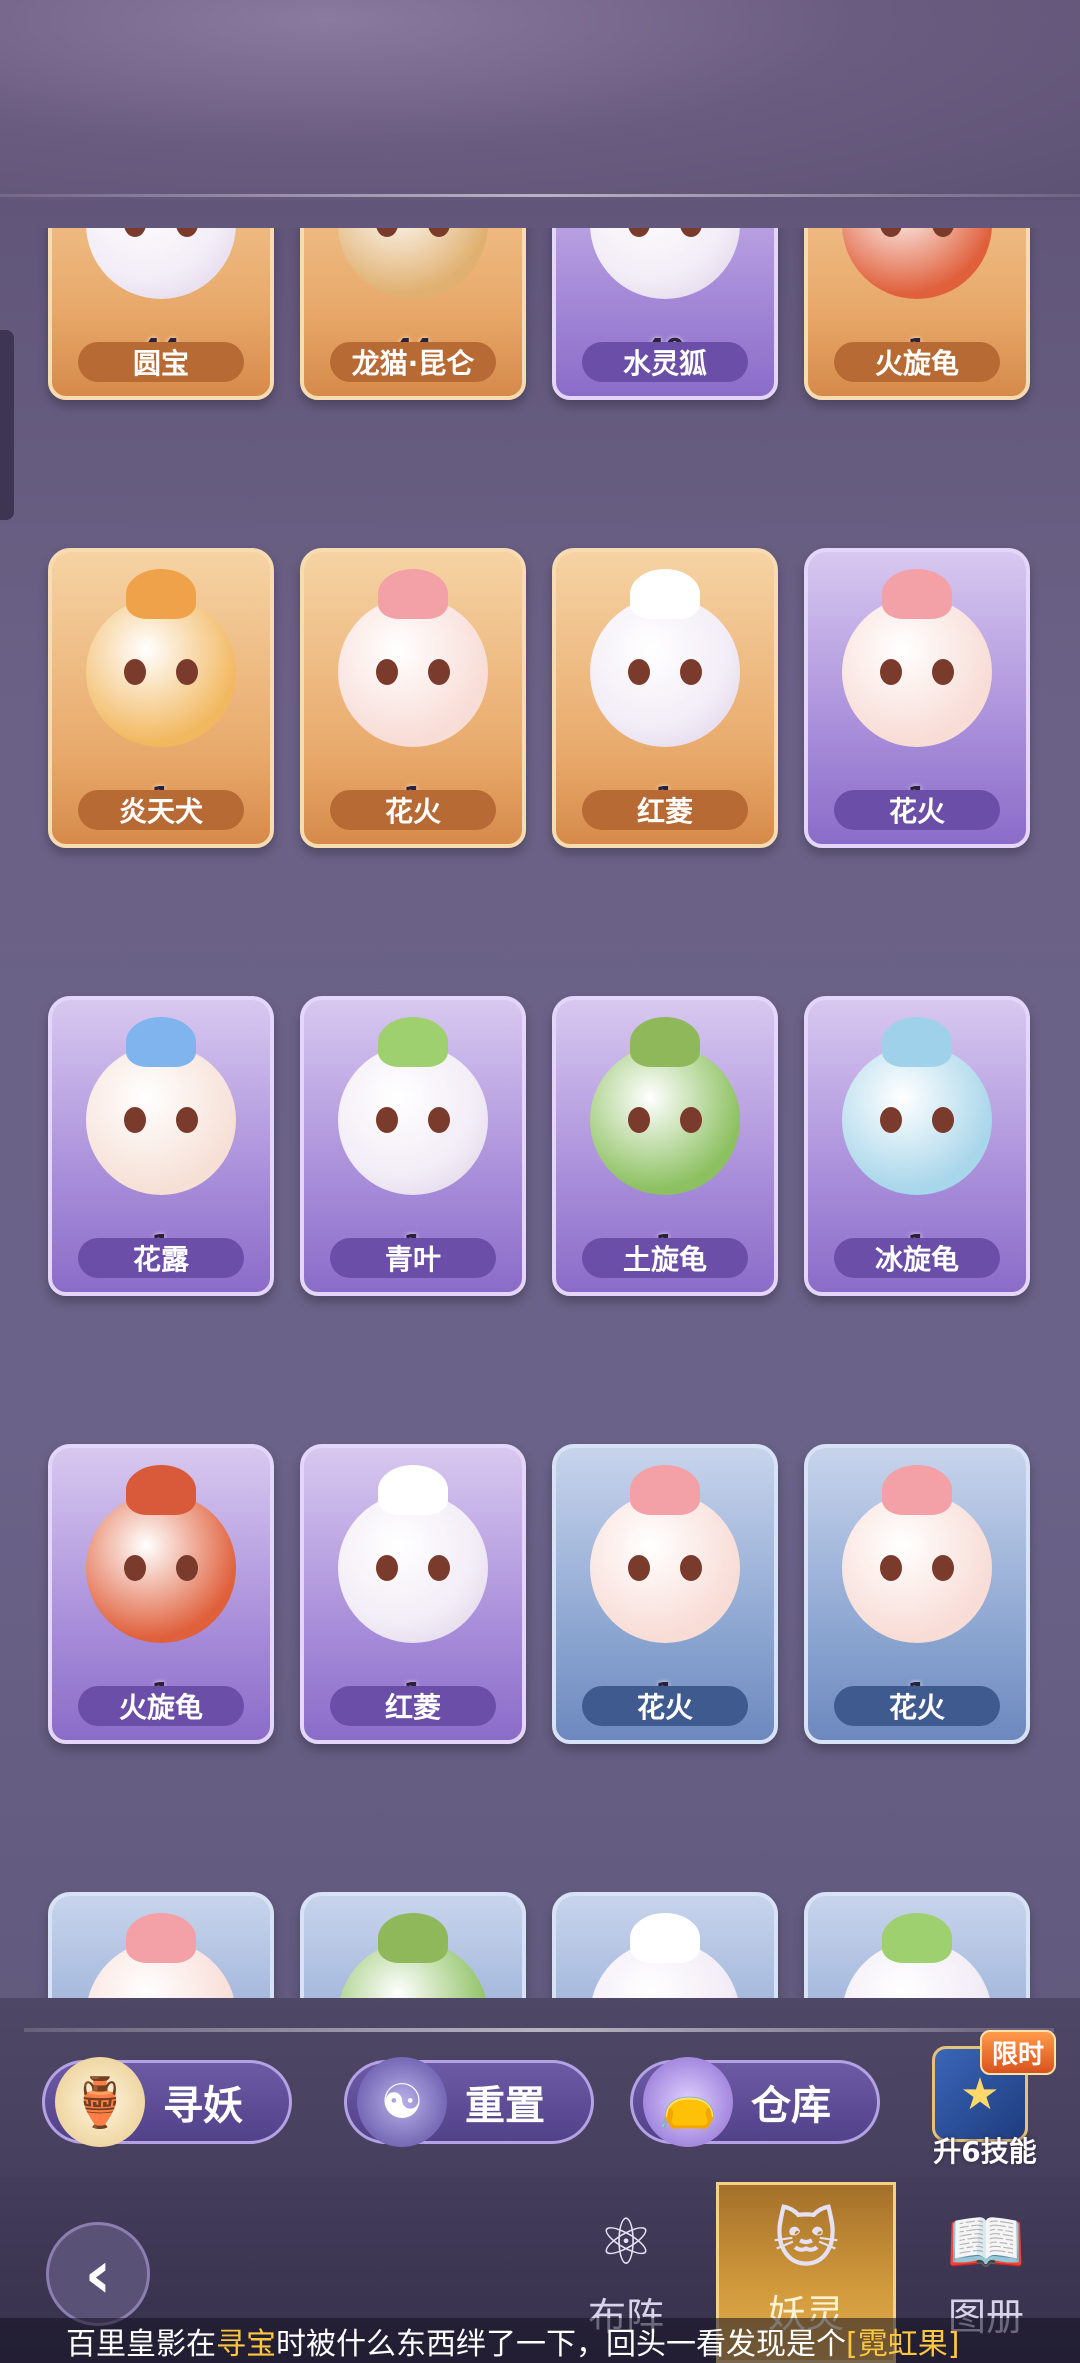 This screenshot has height=2363, width=1080. I want to click on spirit-card: 1花露, so click(161, 1146).